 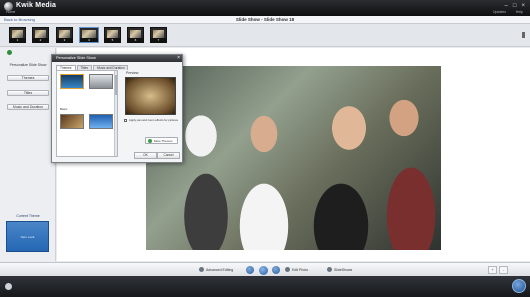 What do you see at coordinates (28, 107) in the screenshot?
I see `music-duration-button: Music and Duration` at bounding box center [28, 107].